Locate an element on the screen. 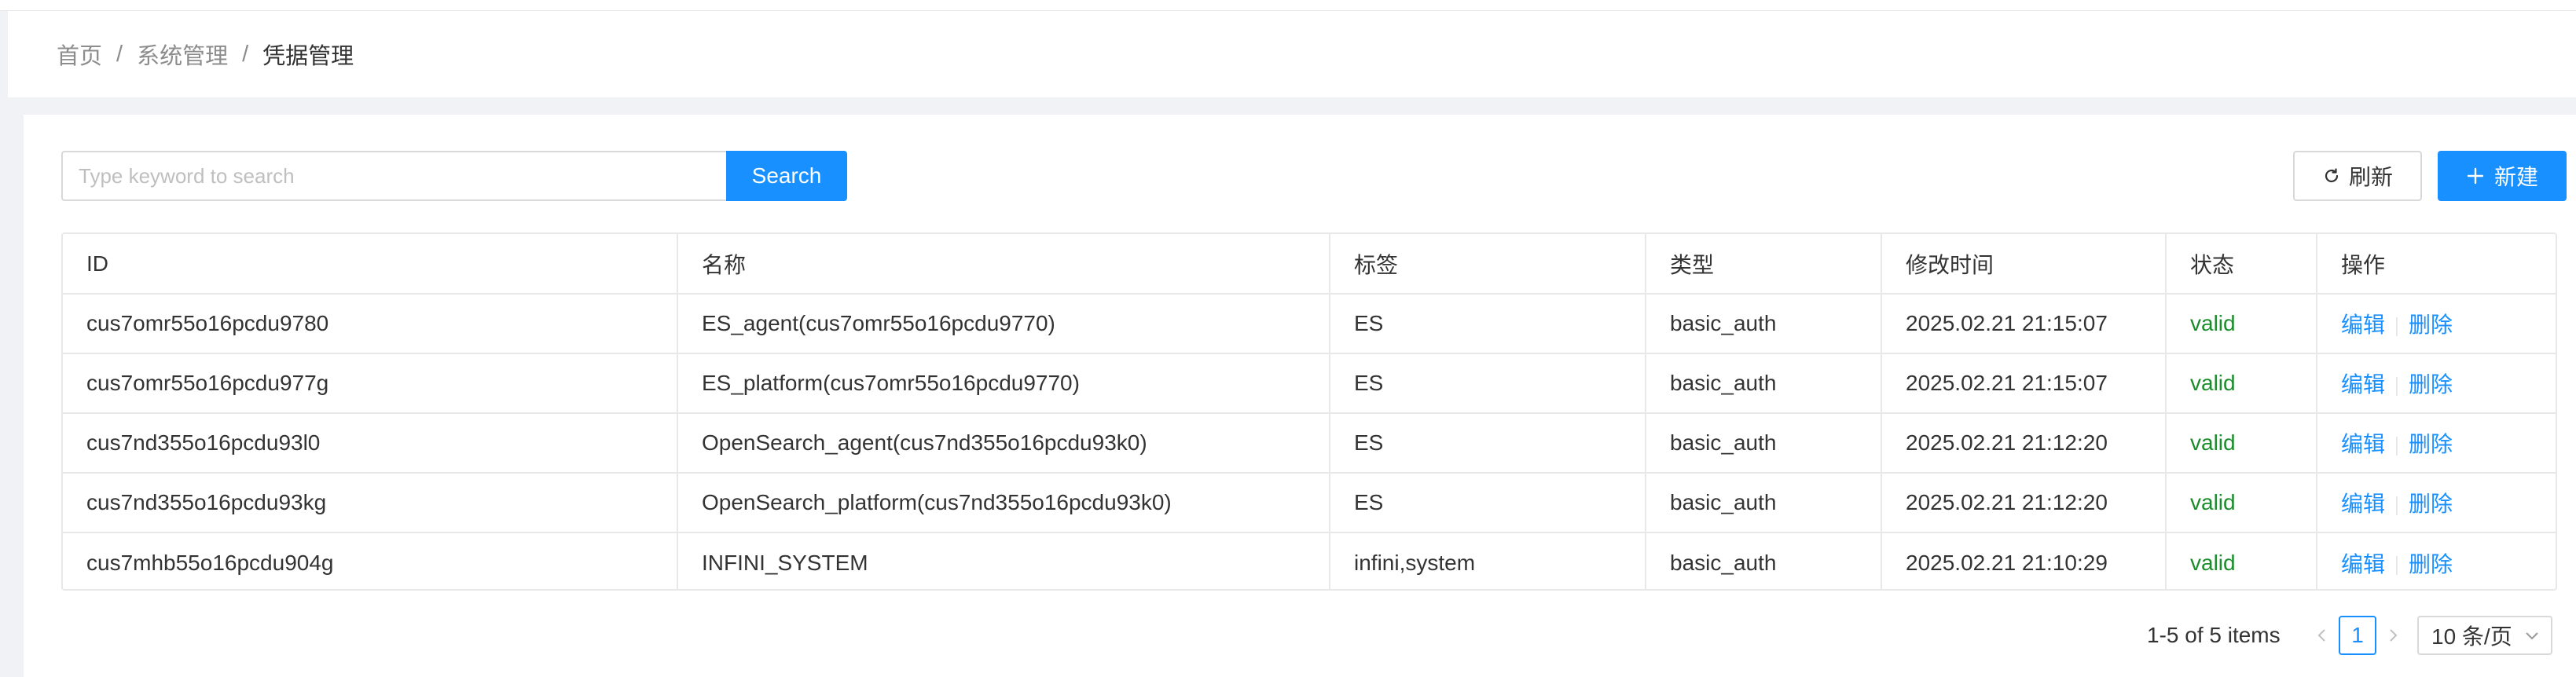  cell-id: cus7omr55o16pcdu977g is located at coordinates (370, 383).